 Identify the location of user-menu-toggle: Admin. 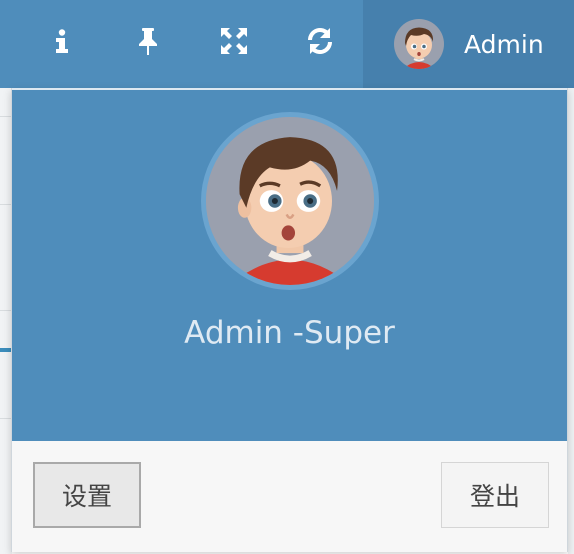
(468, 44).